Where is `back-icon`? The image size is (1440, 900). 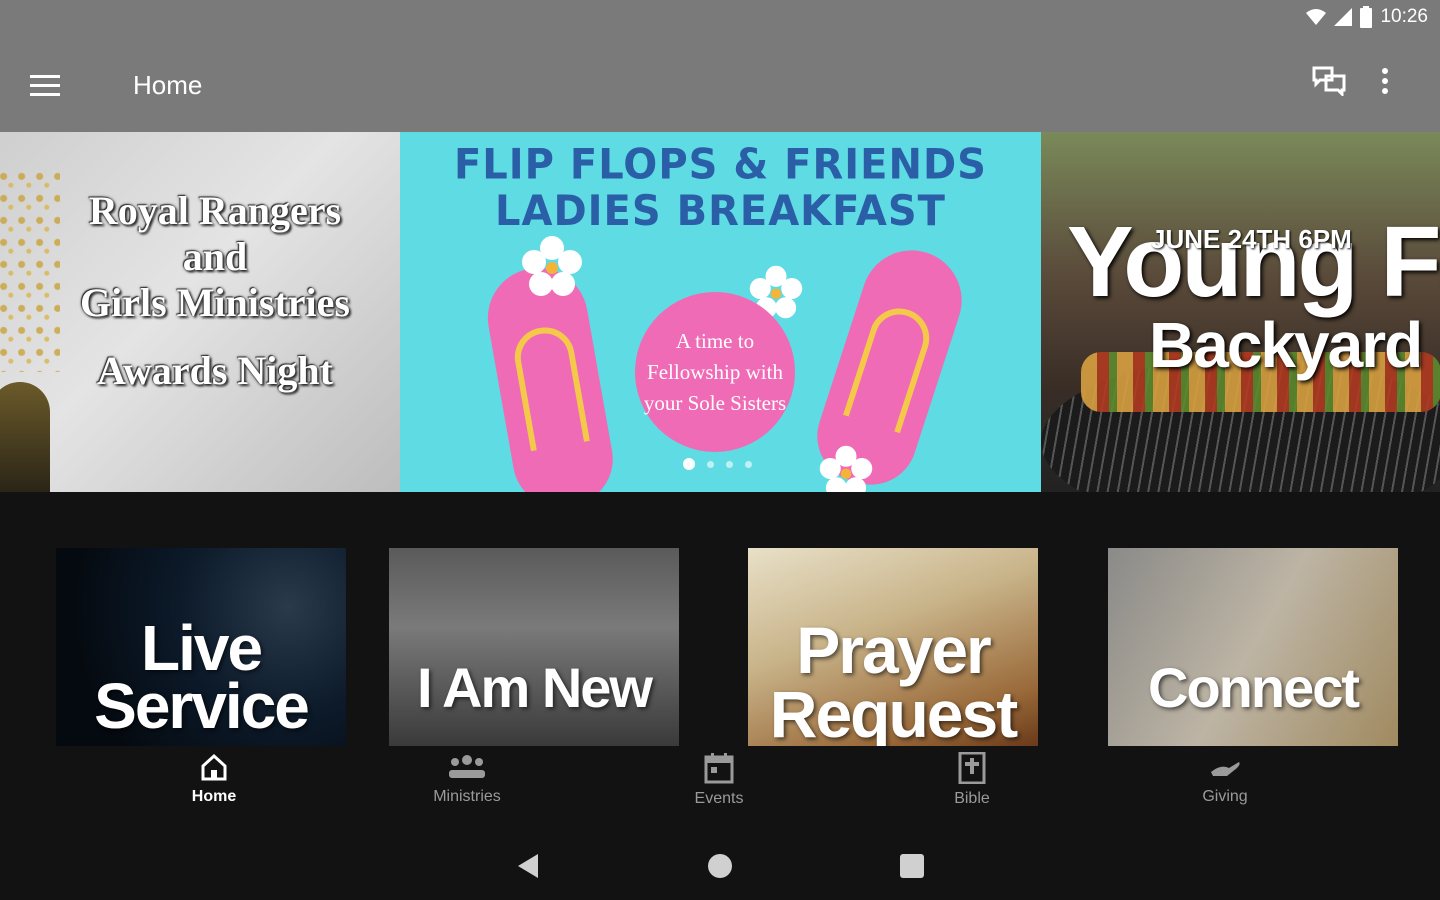
back-icon is located at coordinates (528, 866).